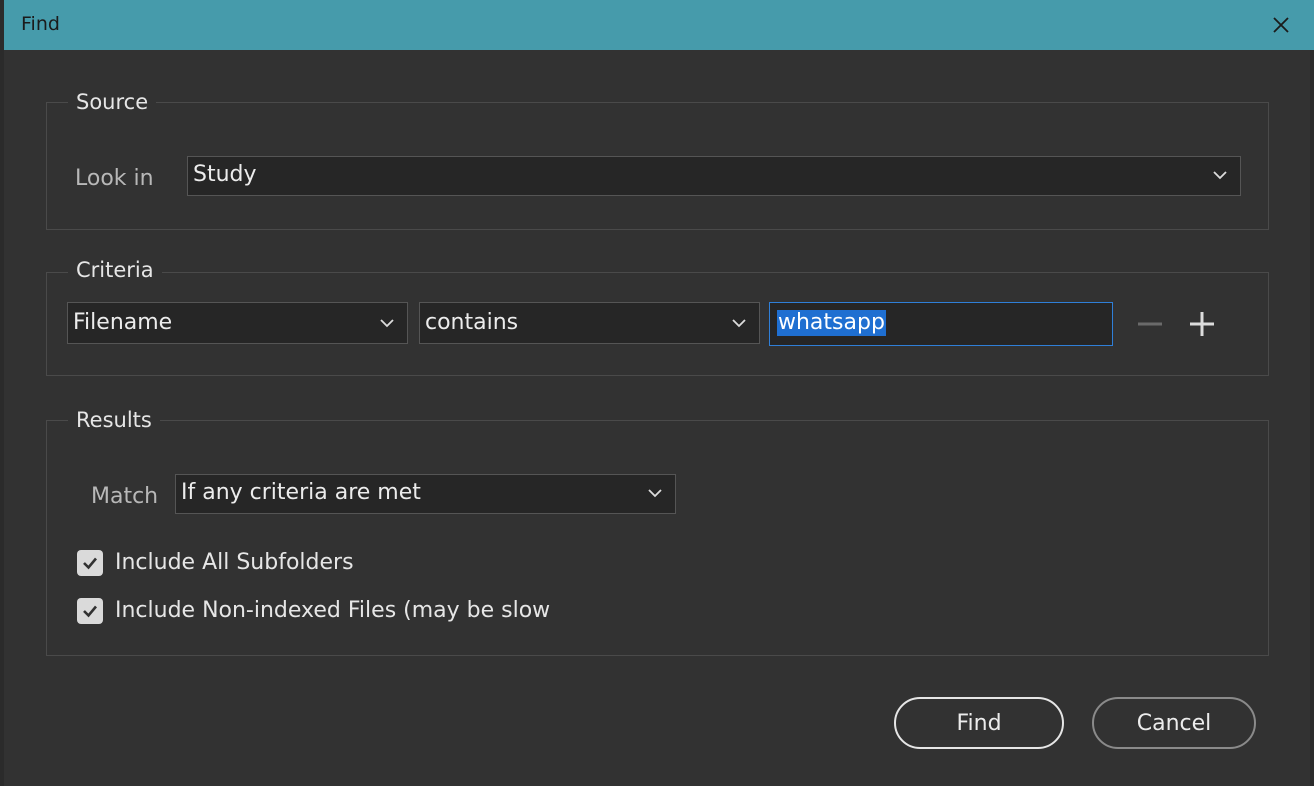 This screenshot has height=786, width=1314. Describe the element at coordinates (114, 178) in the screenshot. I see `look-in-label: Look in` at that location.